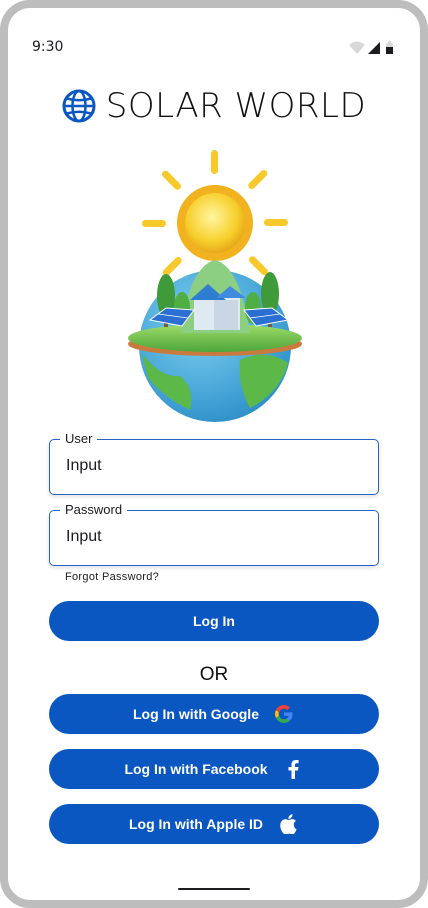 The image size is (428, 908). Describe the element at coordinates (79, 438) in the screenshot. I see `user-field-label: User` at that location.